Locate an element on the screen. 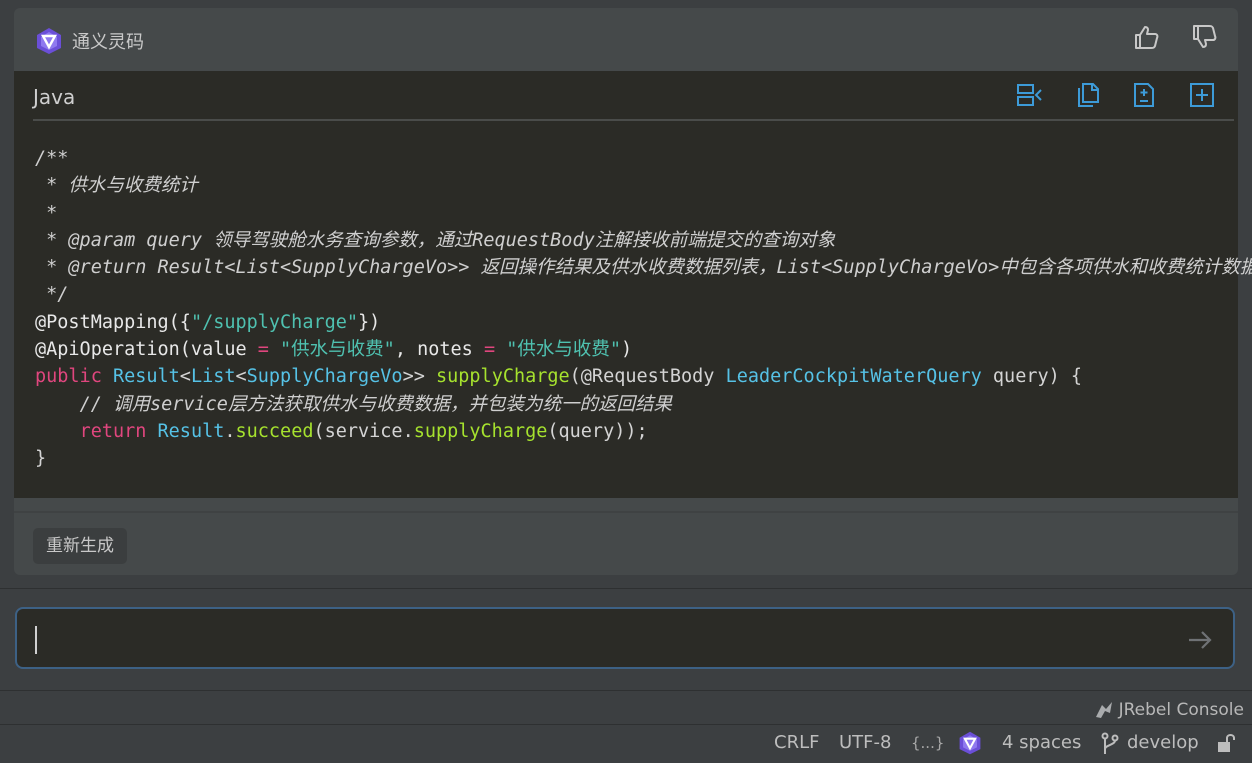  new-file-icon is located at coordinates (1202, 95).